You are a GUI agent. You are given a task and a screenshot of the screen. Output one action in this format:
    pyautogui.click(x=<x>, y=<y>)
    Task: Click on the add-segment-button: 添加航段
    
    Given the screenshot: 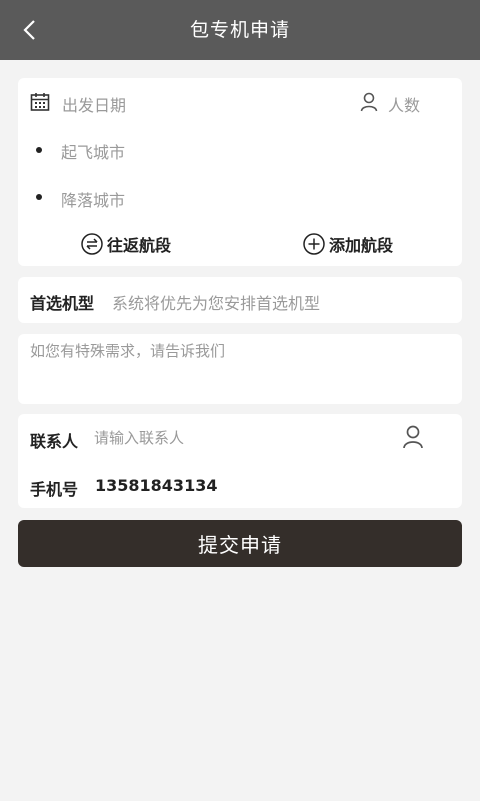 What is the action you would take?
    pyautogui.click(x=348, y=244)
    